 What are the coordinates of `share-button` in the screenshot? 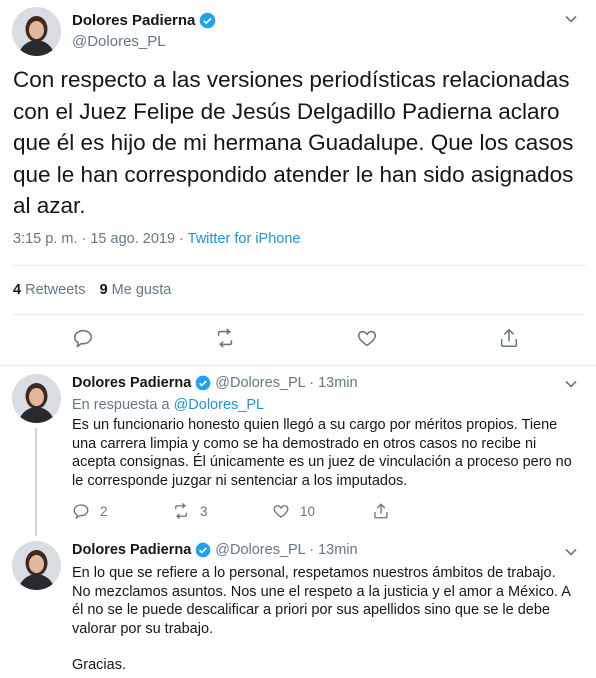 It's located at (422, 511).